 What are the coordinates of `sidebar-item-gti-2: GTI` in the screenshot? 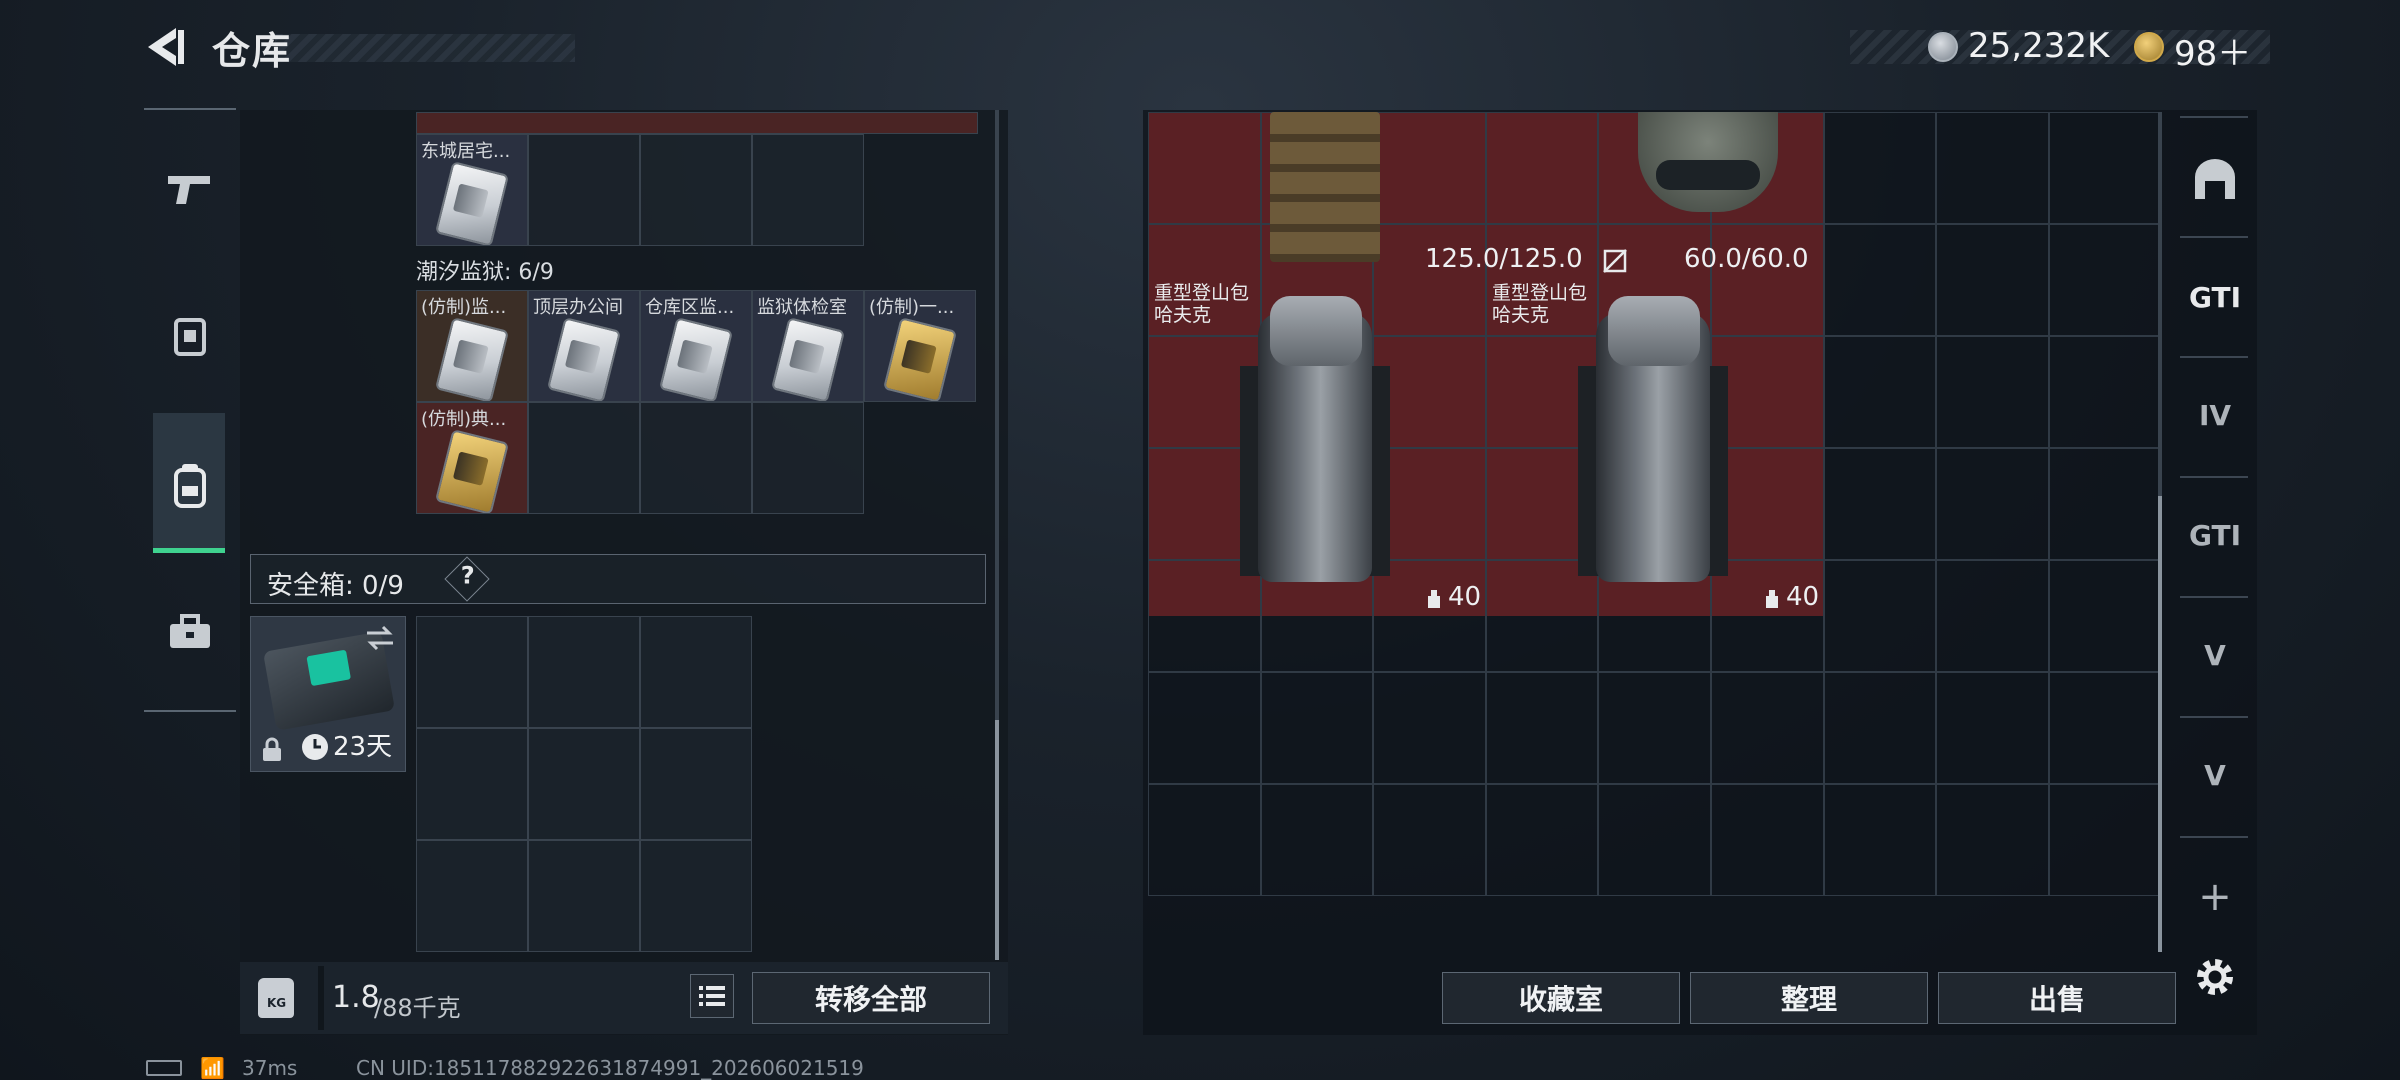 It's located at (2215, 535).